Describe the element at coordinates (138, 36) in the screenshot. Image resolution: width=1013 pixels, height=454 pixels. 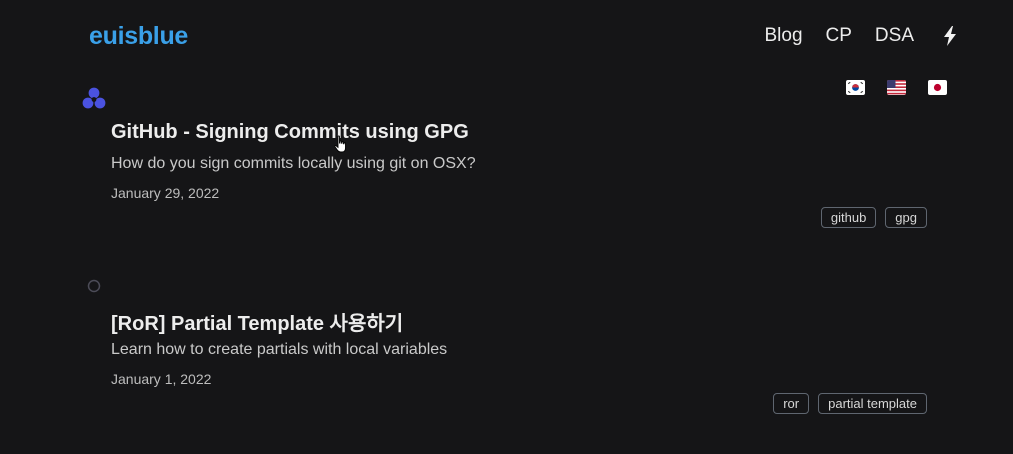
I see `site-logo: euisblue` at that location.